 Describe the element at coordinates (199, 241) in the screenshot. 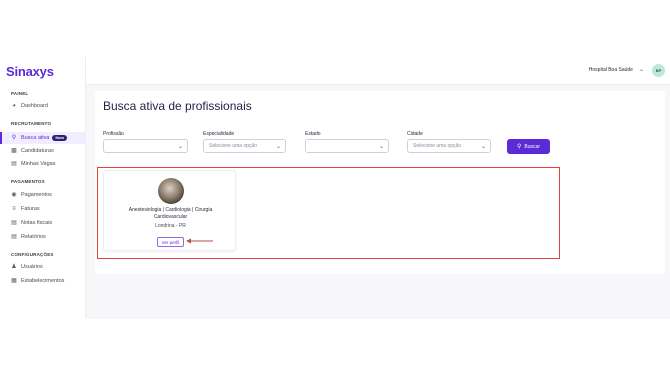

I see `arrow-annotation-icon` at that location.